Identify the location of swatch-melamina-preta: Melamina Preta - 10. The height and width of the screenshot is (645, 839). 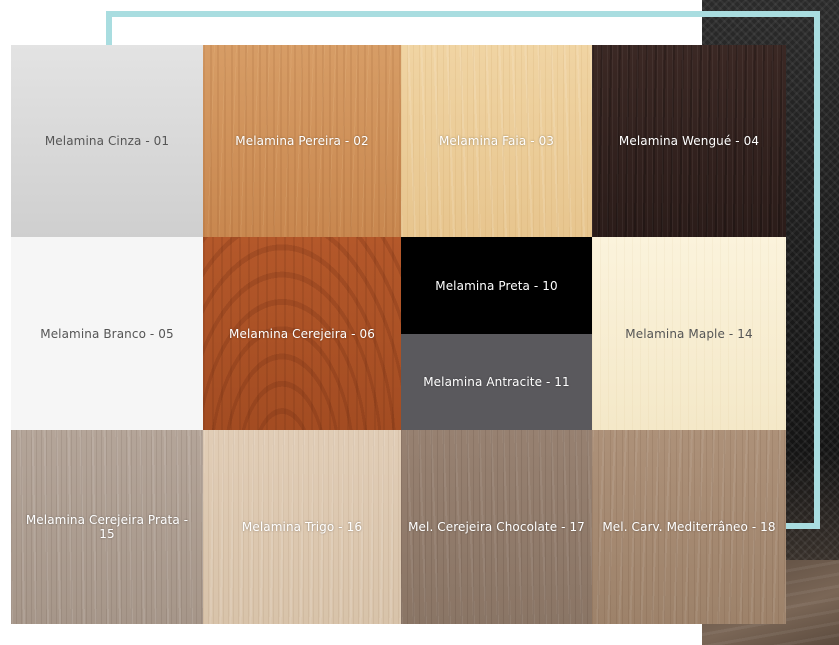
(496, 285).